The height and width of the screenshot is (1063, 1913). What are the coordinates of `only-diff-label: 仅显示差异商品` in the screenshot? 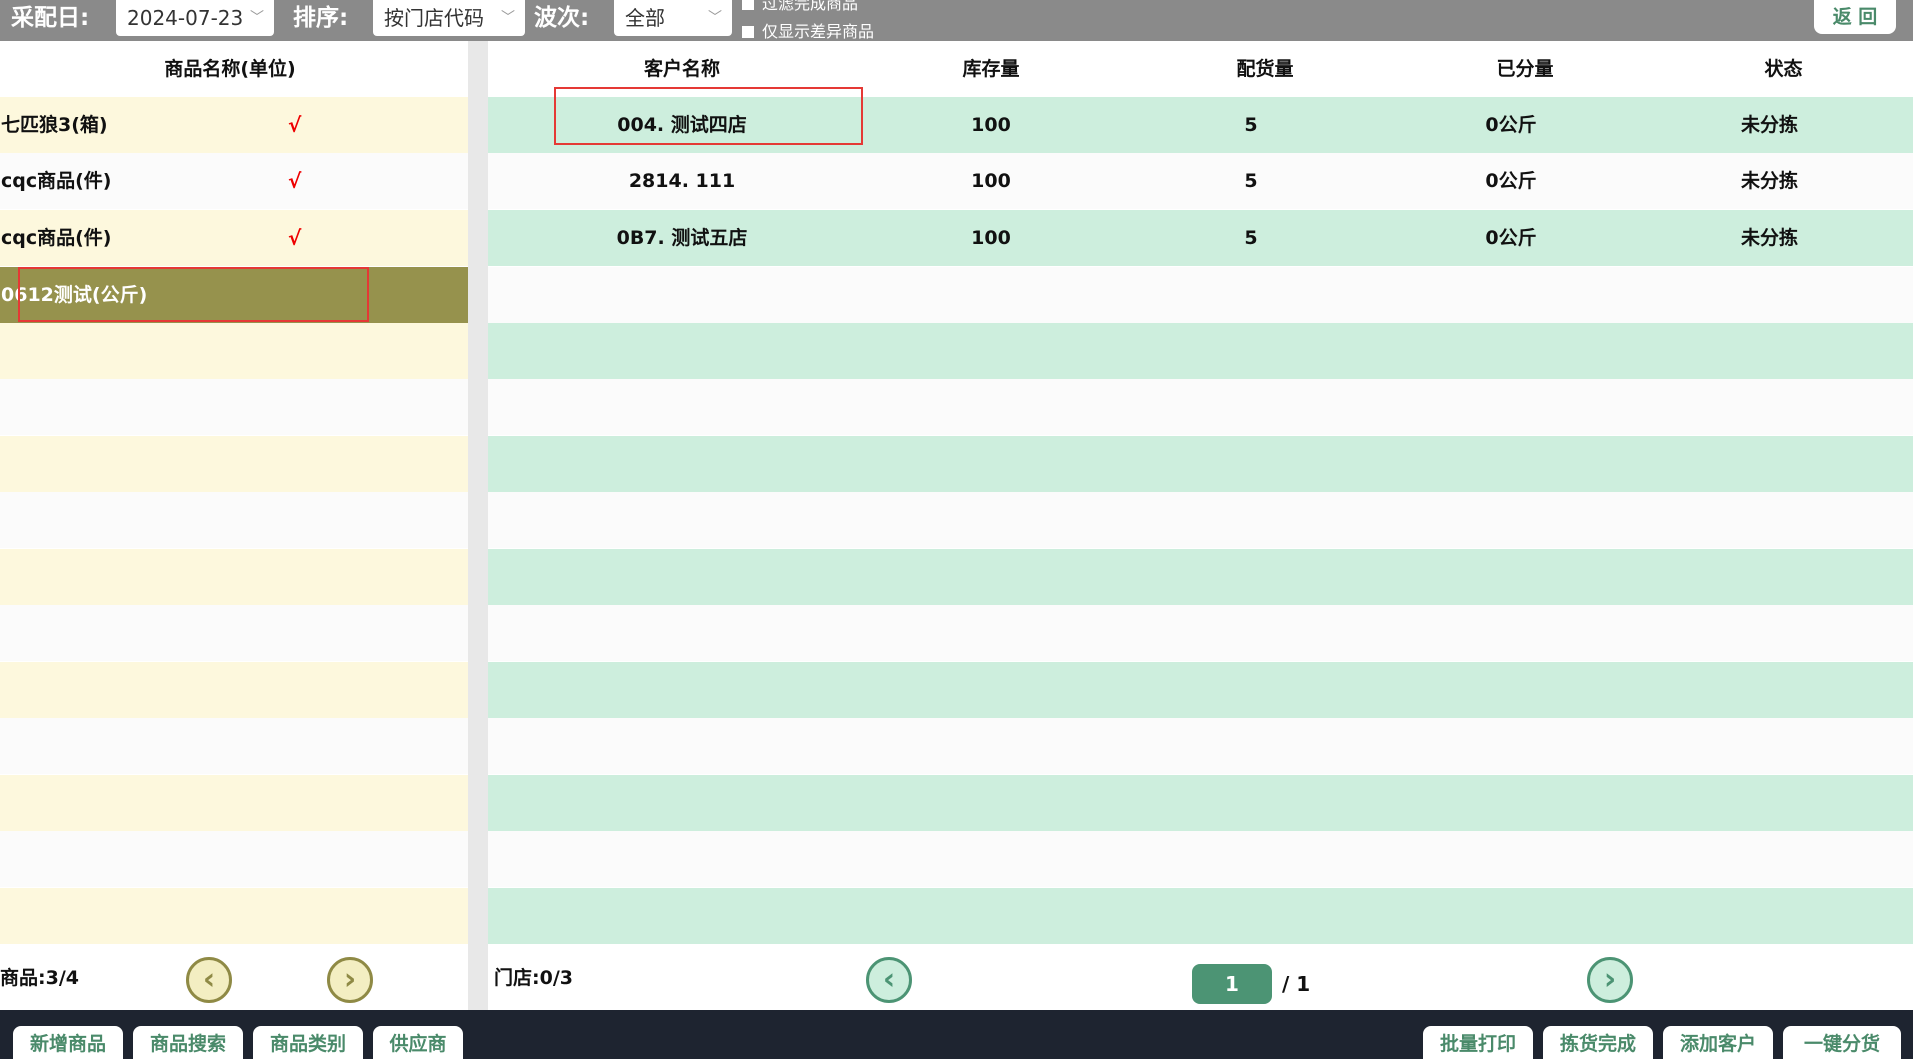 It's located at (818, 31).